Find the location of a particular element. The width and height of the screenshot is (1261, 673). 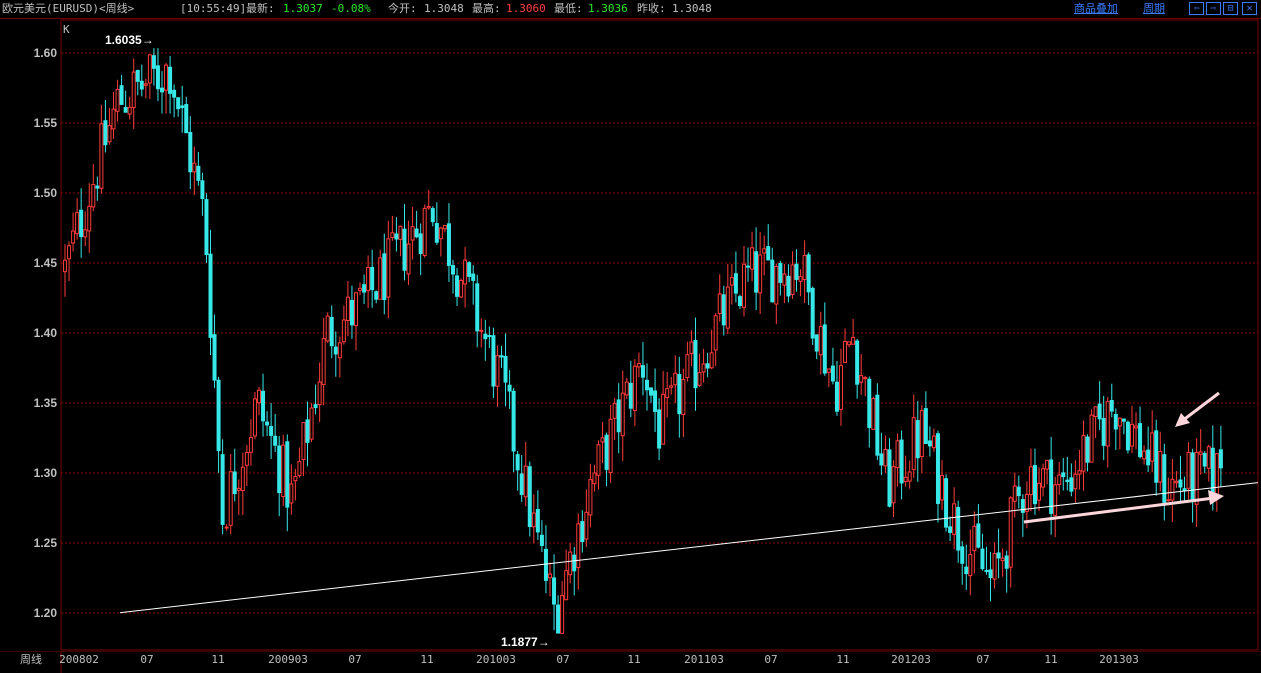

low-value: 1.3036 is located at coordinates (608, 8).